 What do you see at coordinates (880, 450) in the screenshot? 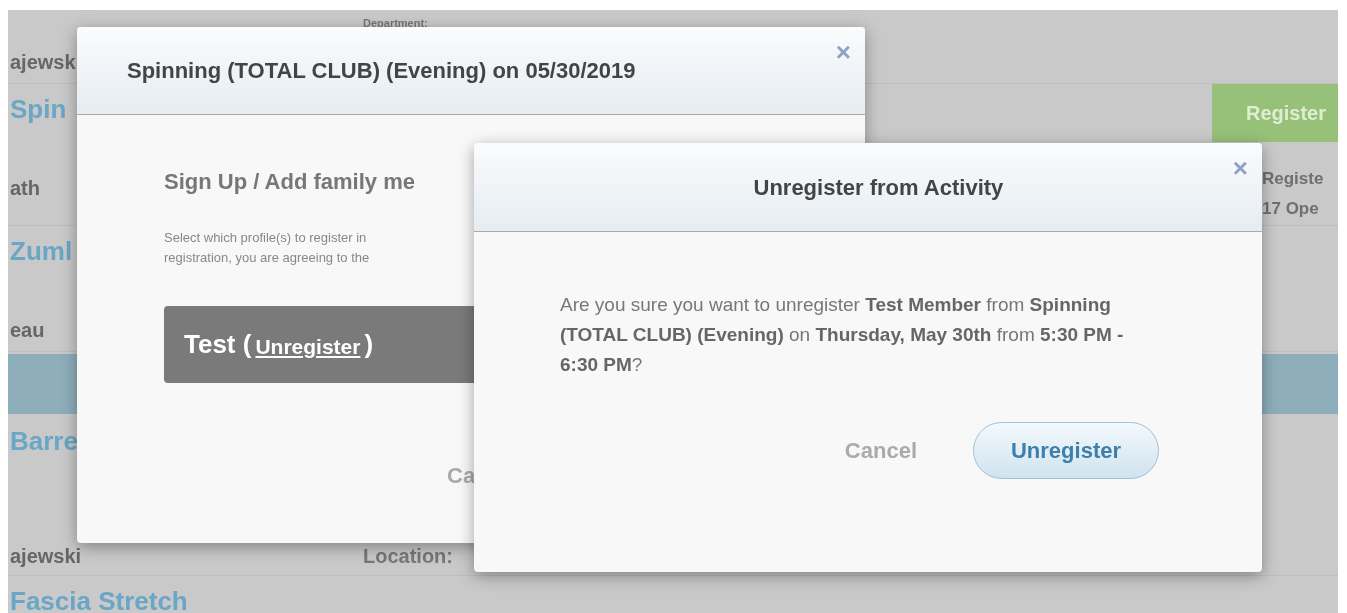
I see `cancel-button: Cancel` at bounding box center [880, 450].